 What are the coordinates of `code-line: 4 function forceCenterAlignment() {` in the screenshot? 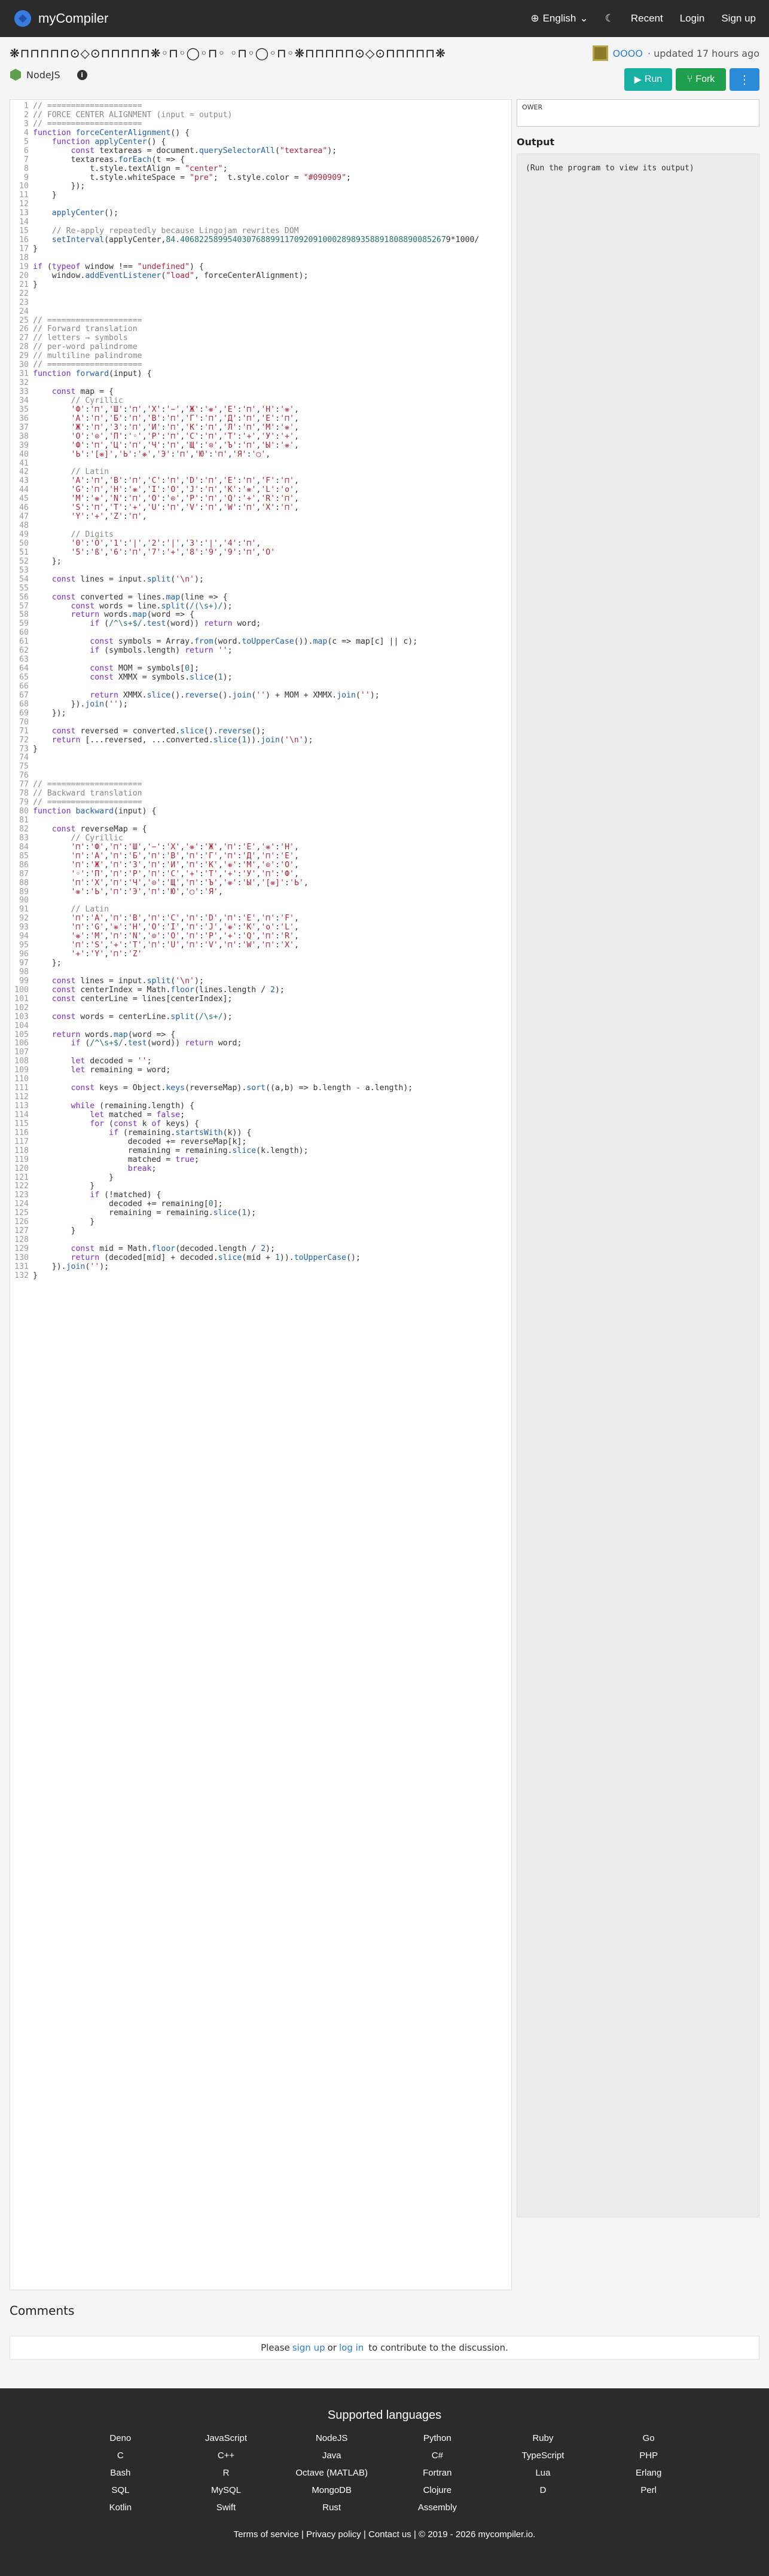 It's located at (260, 133).